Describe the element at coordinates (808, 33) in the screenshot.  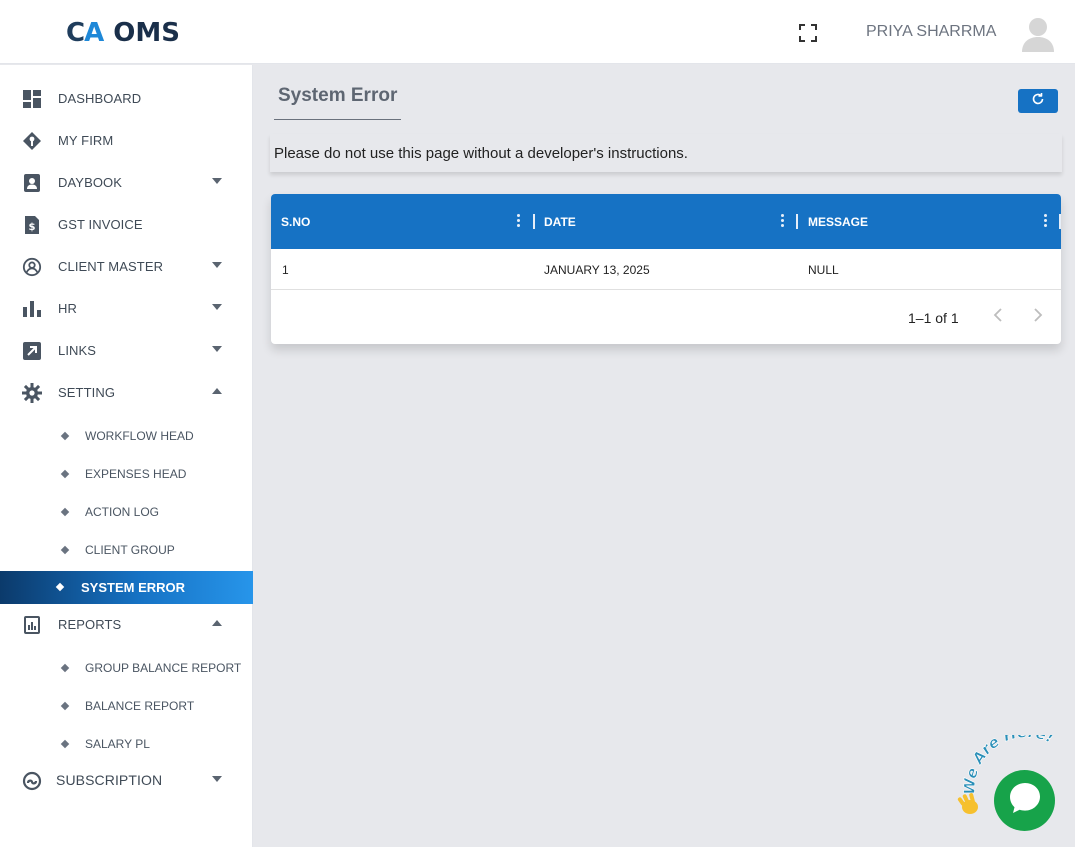
I see `fullscreen-icon` at that location.